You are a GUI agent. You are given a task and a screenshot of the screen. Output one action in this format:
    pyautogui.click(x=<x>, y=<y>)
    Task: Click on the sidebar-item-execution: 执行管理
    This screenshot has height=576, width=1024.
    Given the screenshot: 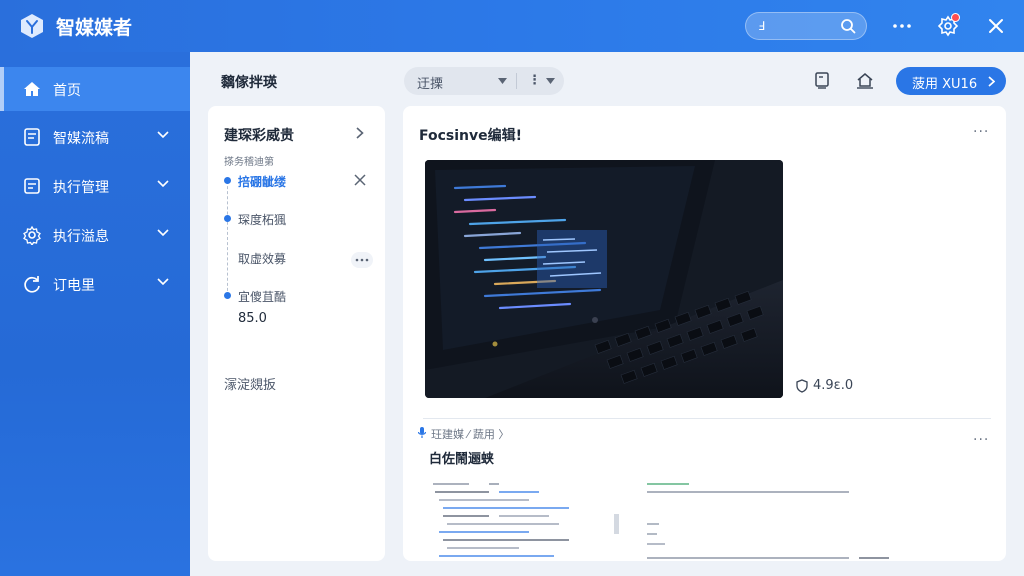 What is the action you would take?
    pyautogui.click(x=95, y=186)
    